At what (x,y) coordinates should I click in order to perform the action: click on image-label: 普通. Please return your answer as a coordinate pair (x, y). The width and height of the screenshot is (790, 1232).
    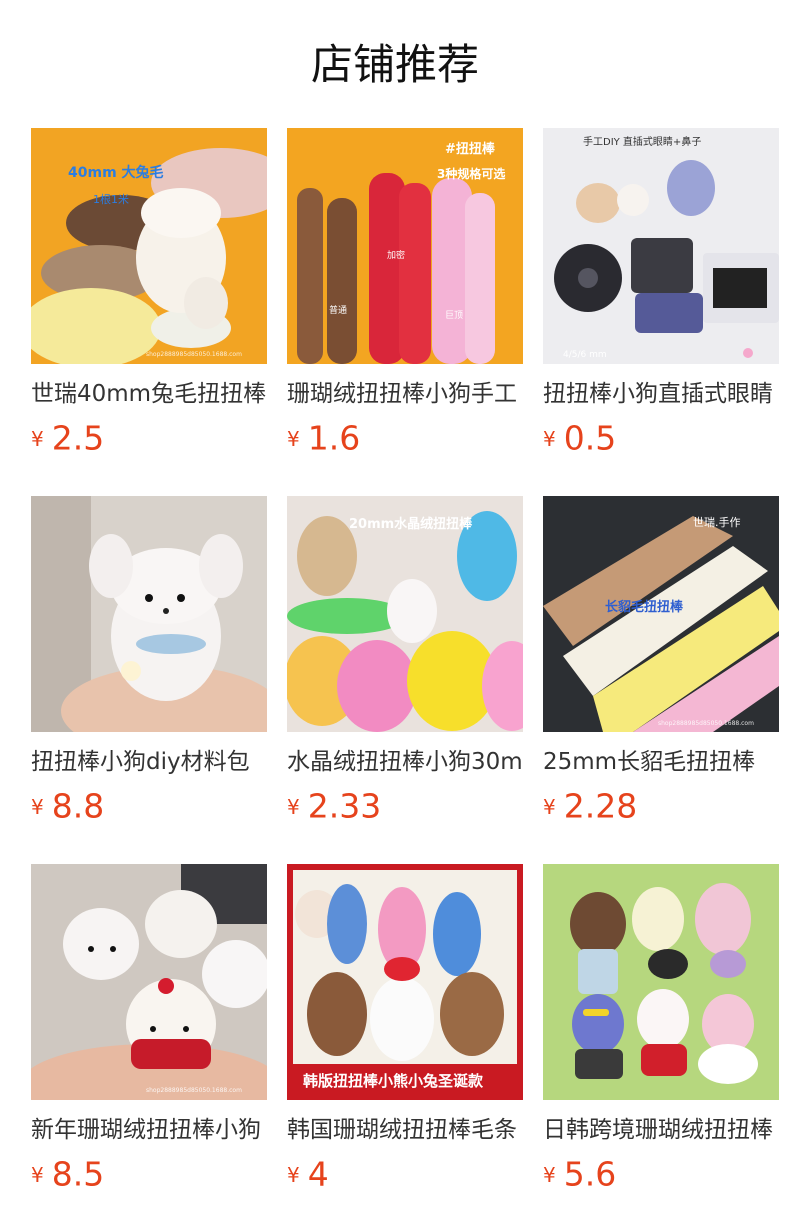
    Looking at the image, I should click on (338, 310).